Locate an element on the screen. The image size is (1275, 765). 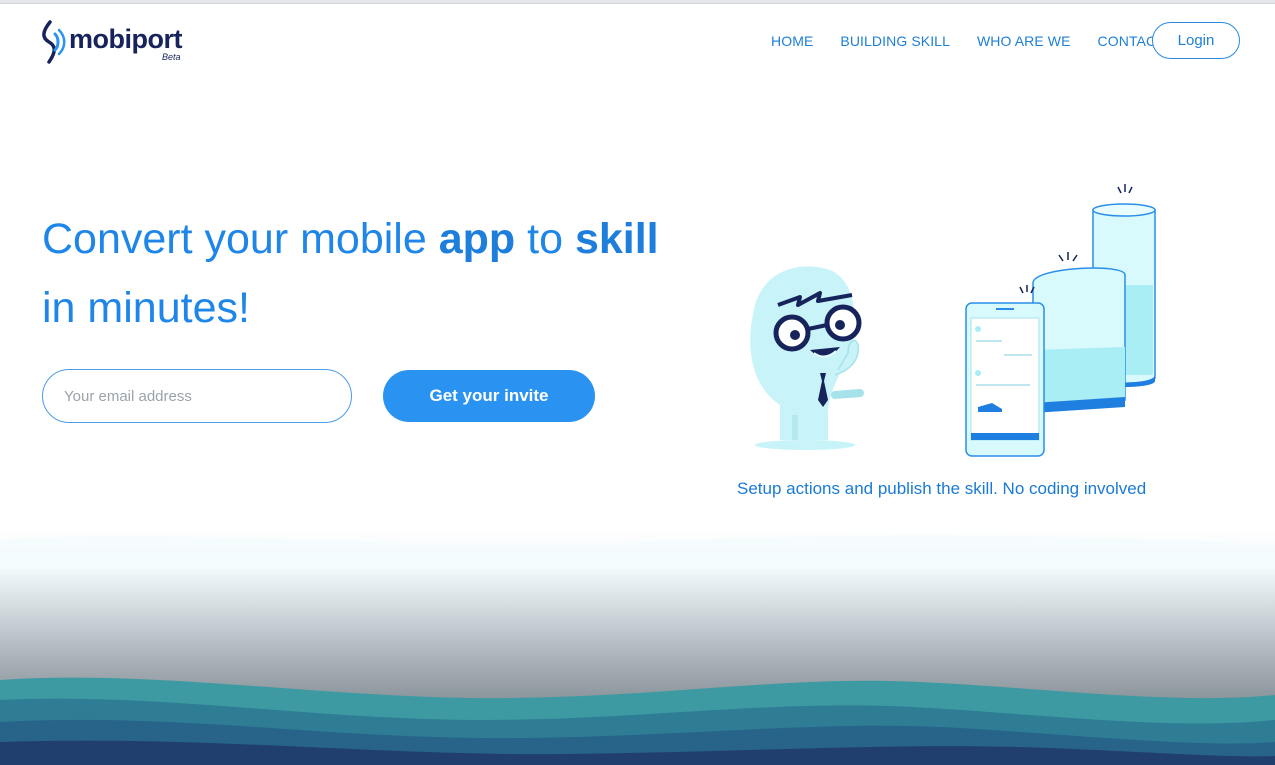
main-nav: HOME BUILDING SKILL WHO ARE WE CONTACT is located at coordinates (981, 41).